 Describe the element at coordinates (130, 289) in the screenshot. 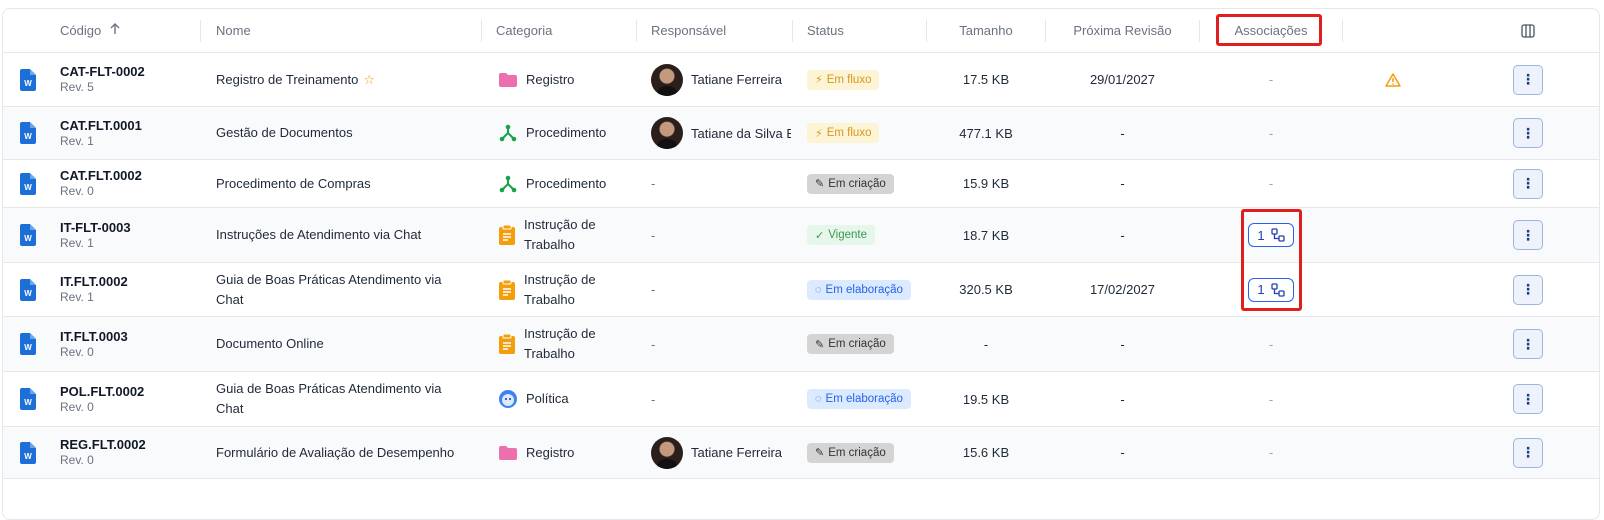

I see `document-code-cell: IT.FLT.0002 Rev. 1` at that location.